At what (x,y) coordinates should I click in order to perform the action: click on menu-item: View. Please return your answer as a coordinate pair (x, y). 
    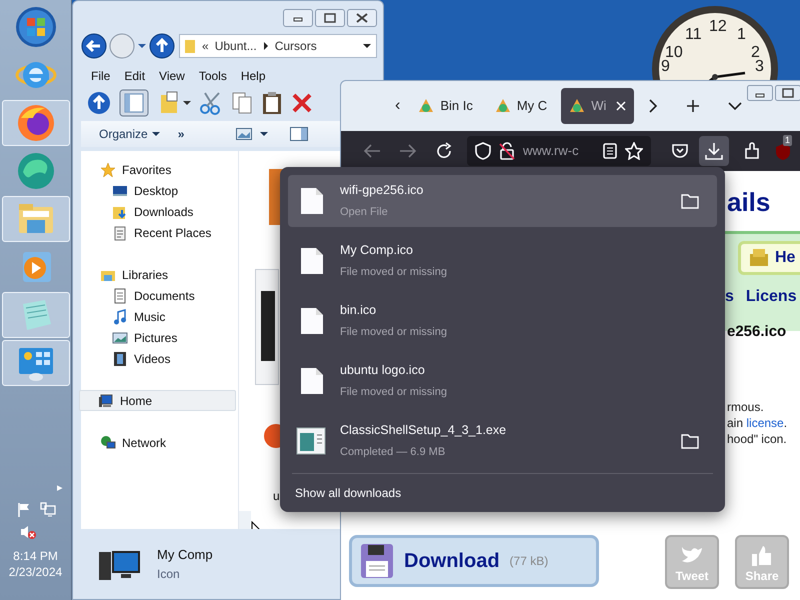
    Looking at the image, I should click on (172, 76).